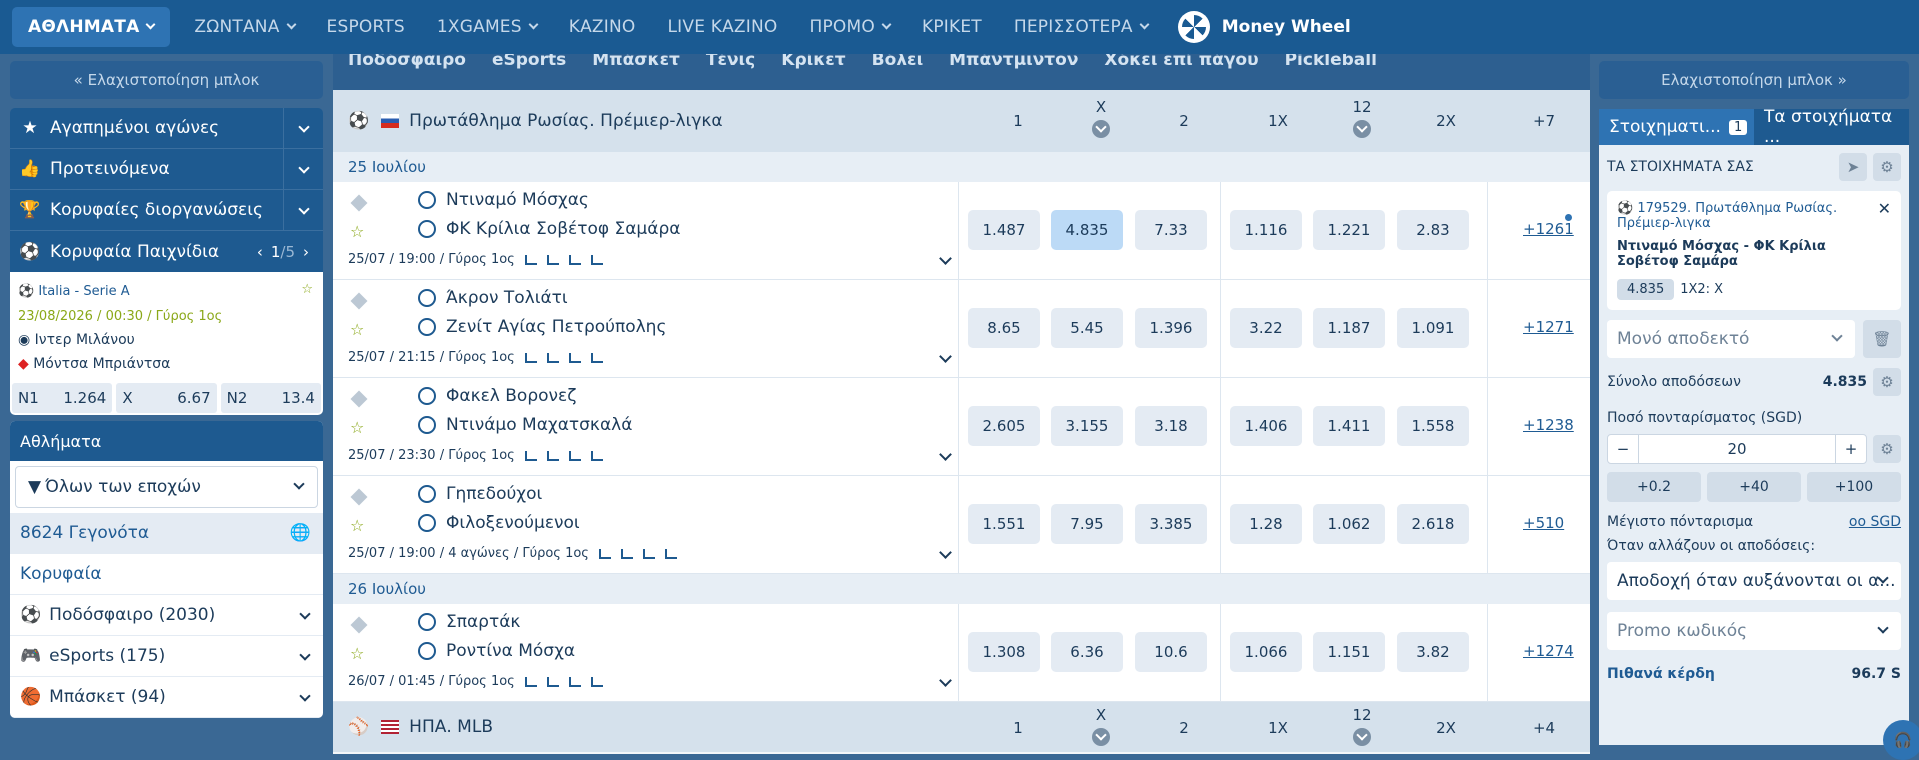 The height and width of the screenshot is (760, 1919). I want to click on odd-button: 3.82, so click(1433, 652).